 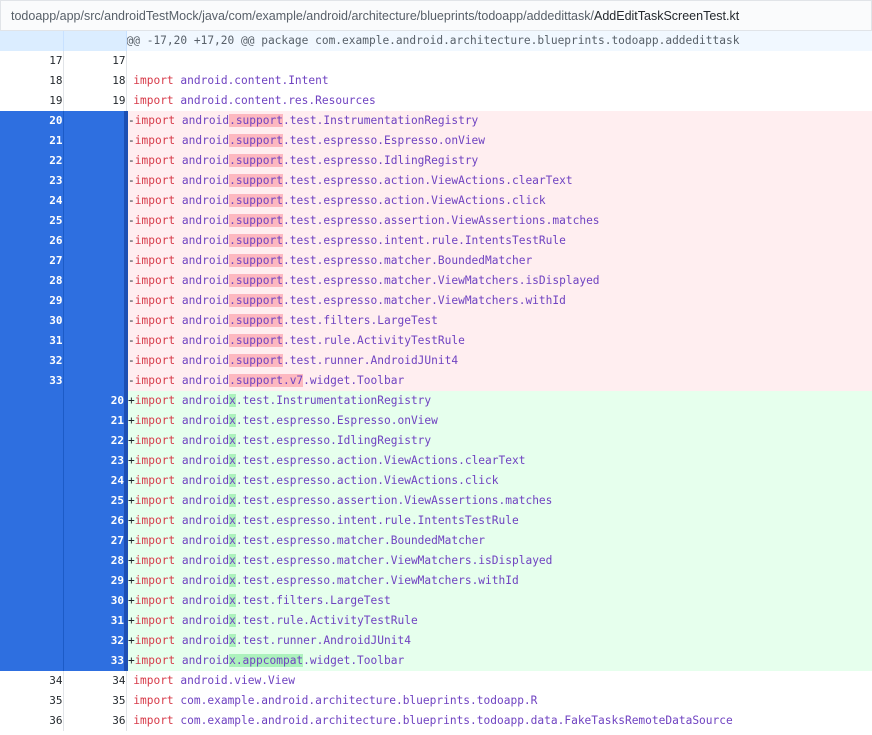 I want to click on old-line-number: 19, so click(x=32, y=101).